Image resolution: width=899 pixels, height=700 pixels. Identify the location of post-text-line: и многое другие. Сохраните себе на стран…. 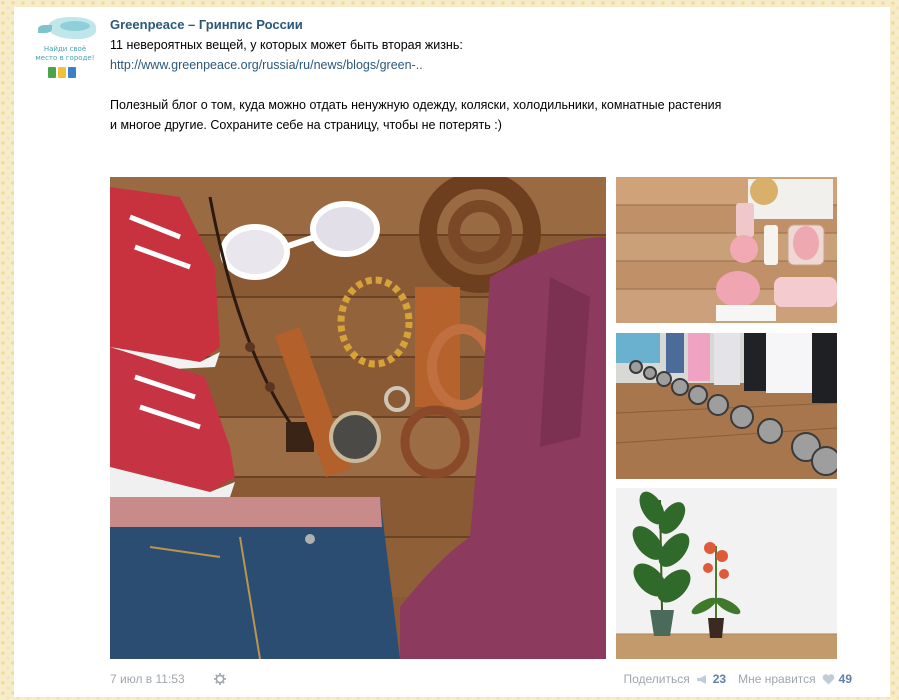
(306, 125).